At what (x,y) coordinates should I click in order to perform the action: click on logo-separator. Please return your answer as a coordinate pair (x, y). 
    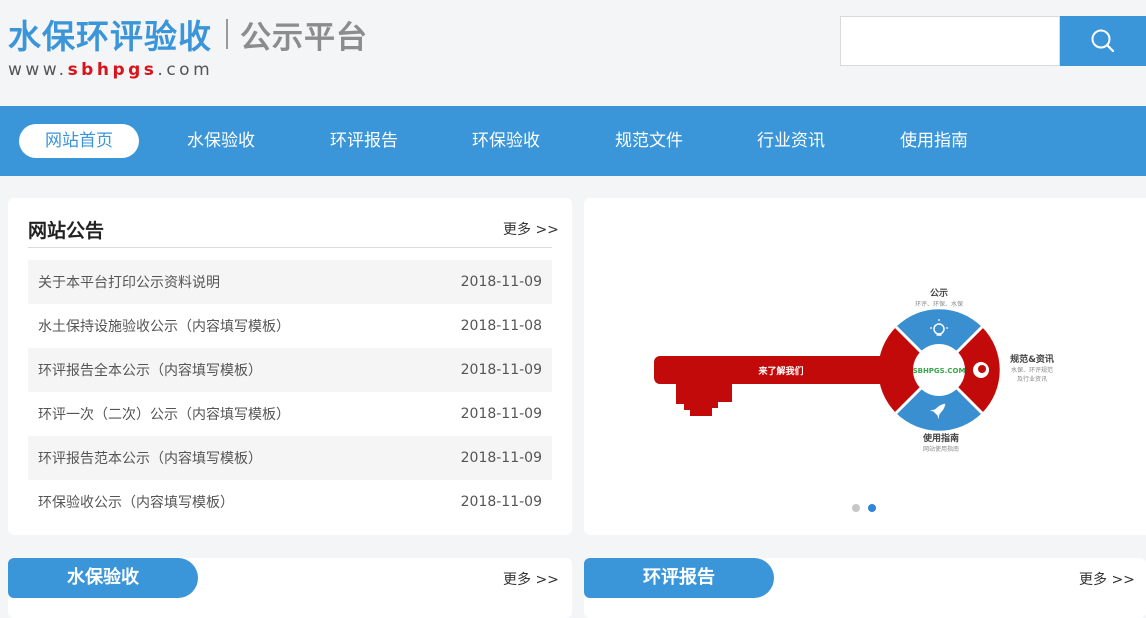
    Looking at the image, I should click on (227, 34).